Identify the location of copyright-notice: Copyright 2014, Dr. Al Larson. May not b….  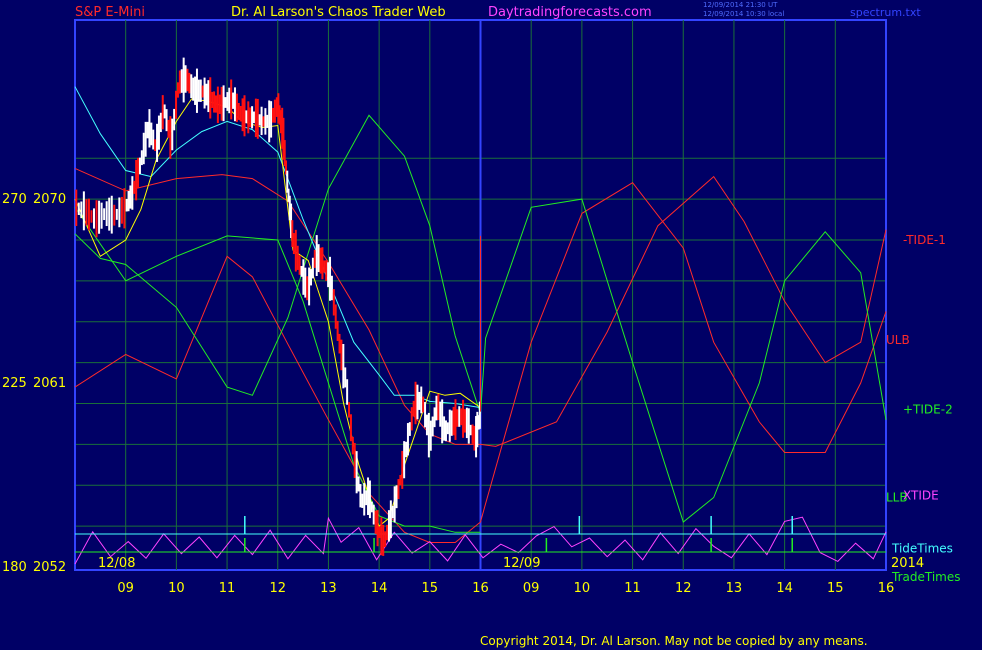
(674, 641).